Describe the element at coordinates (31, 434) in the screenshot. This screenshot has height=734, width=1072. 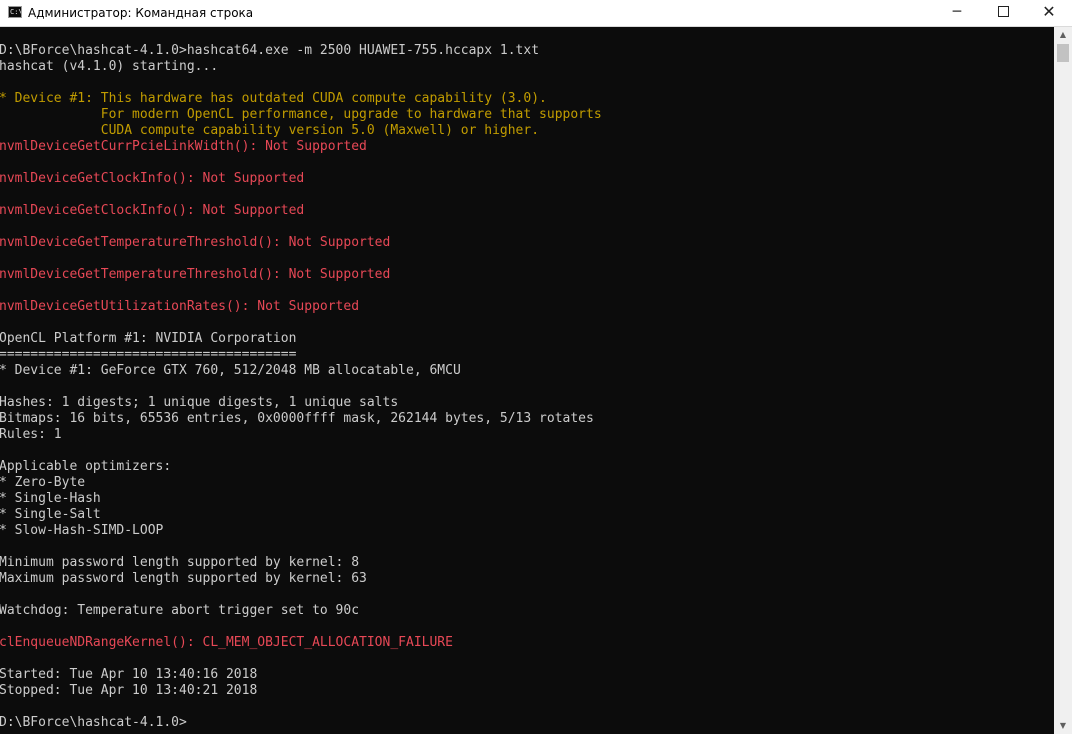
I see `console-line: Rules: 1` at that location.